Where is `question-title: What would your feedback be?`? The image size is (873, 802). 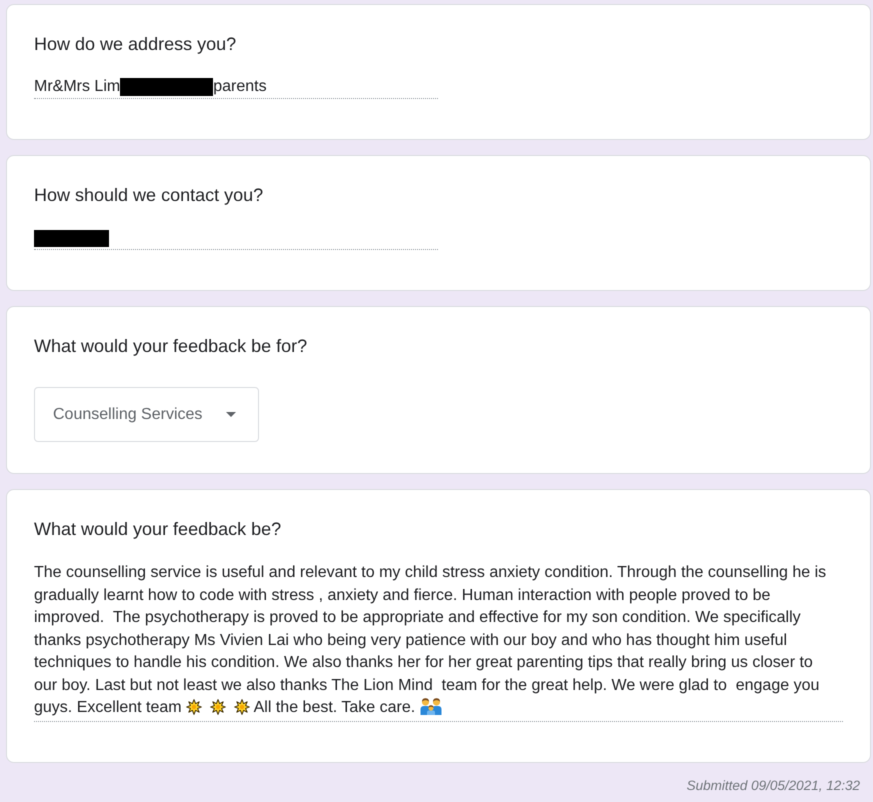
question-title: What would your feedback be? is located at coordinates (158, 529).